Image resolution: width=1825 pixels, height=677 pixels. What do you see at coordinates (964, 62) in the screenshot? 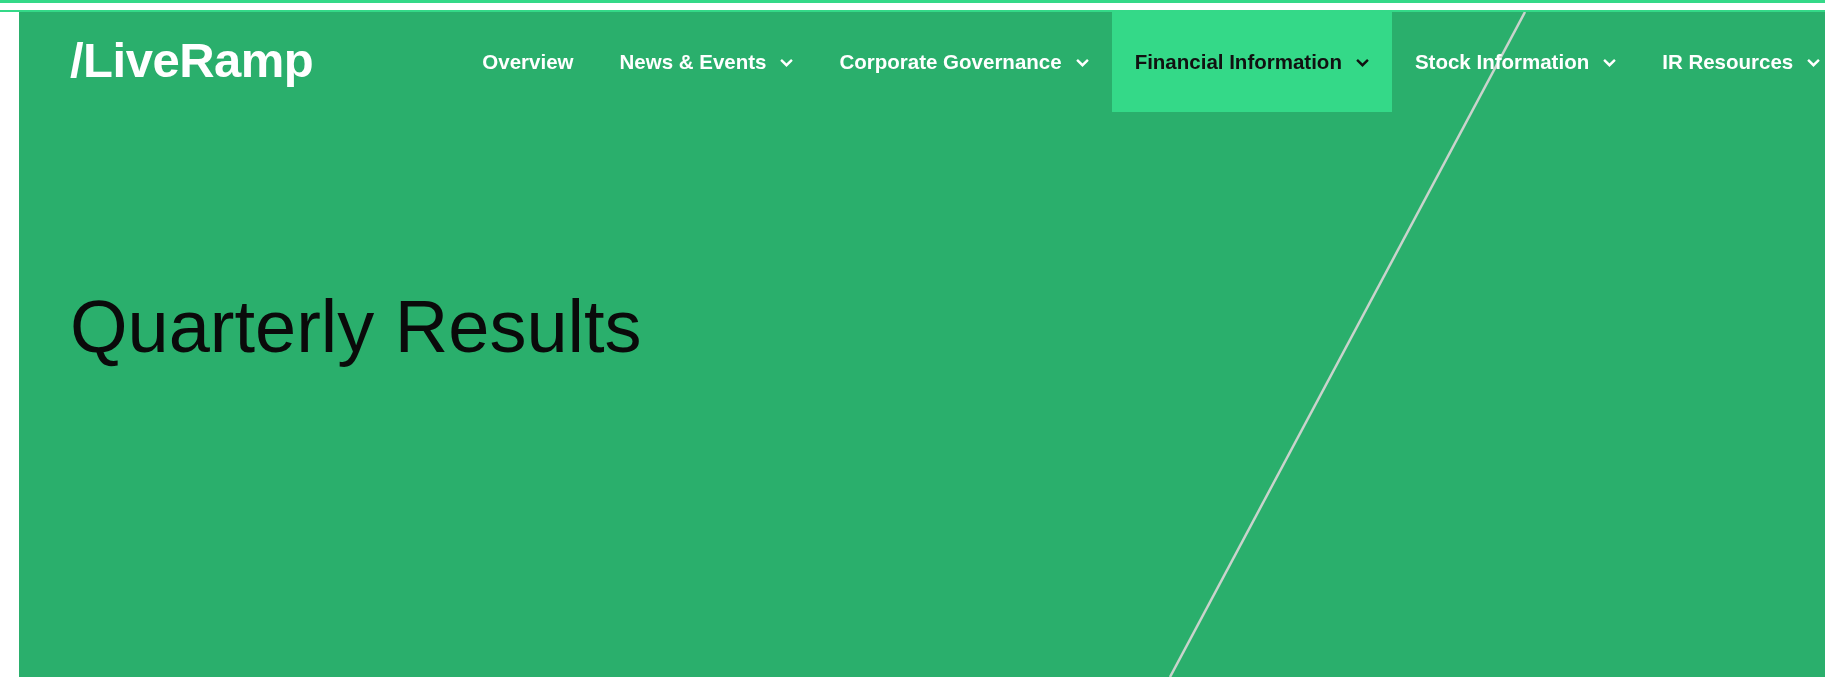
I see `nav-tab: Corporate Governance` at bounding box center [964, 62].